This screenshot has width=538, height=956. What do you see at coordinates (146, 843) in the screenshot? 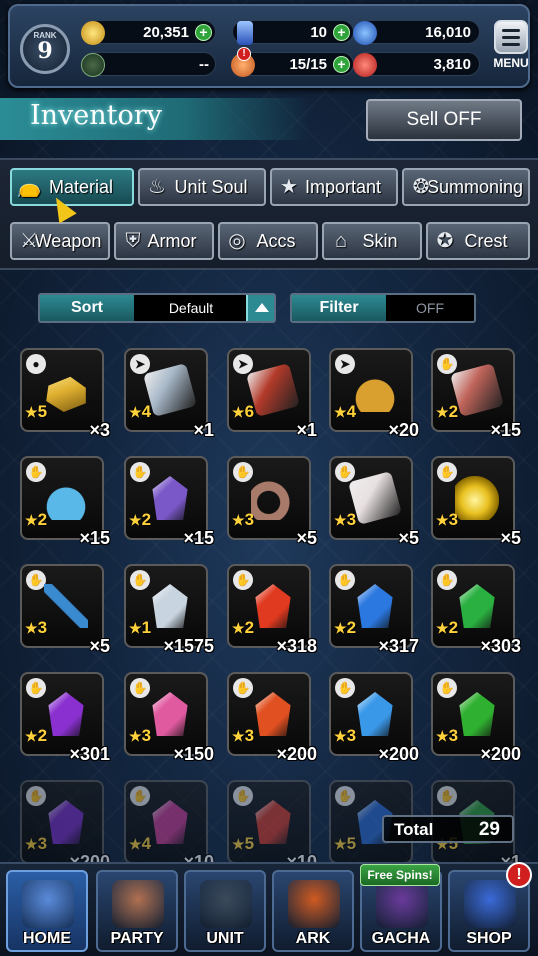
I see `rarity-value: 4` at bounding box center [146, 843].